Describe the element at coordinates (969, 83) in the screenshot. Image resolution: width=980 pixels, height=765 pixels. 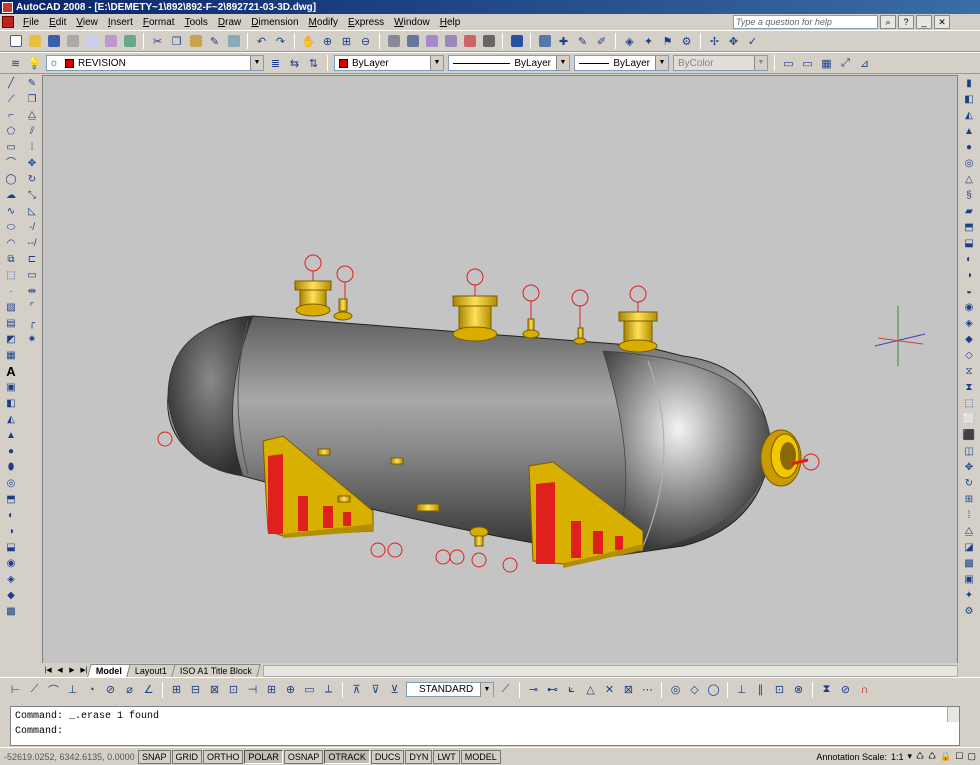
I see `3d-cylinder-icon: ▮` at that location.